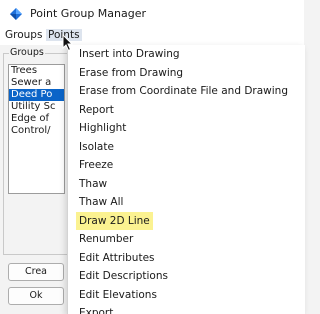 This screenshot has width=320, height=314. Describe the element at coordinates (186, 73) in the screenshot. I see `menu-item-erase-from-drawing: Erase from Drawing` at that location.